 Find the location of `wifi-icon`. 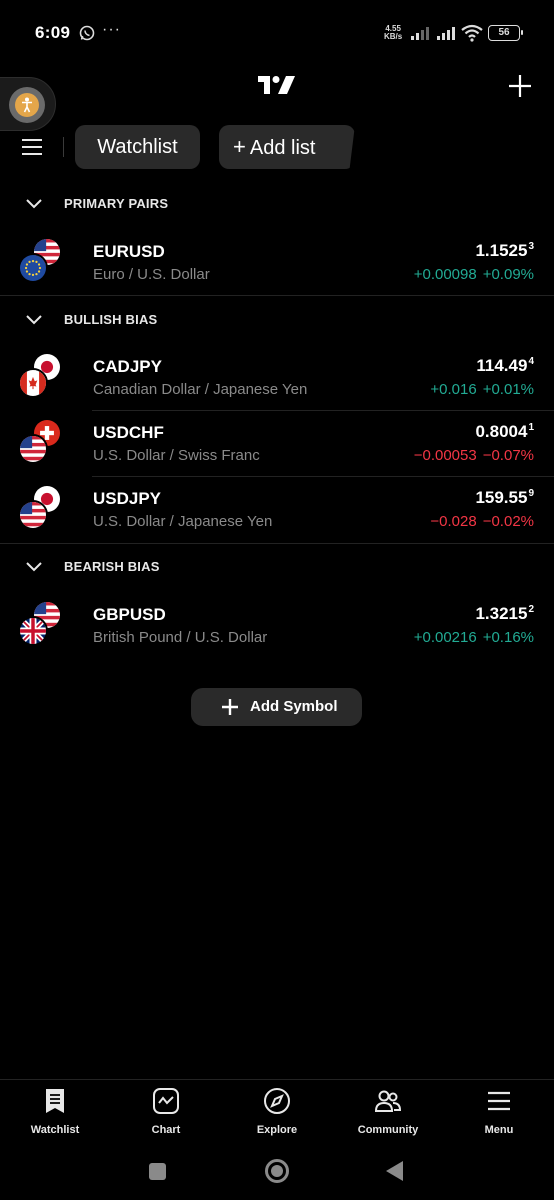

wifi-icon is located at coordinates (472, 33).